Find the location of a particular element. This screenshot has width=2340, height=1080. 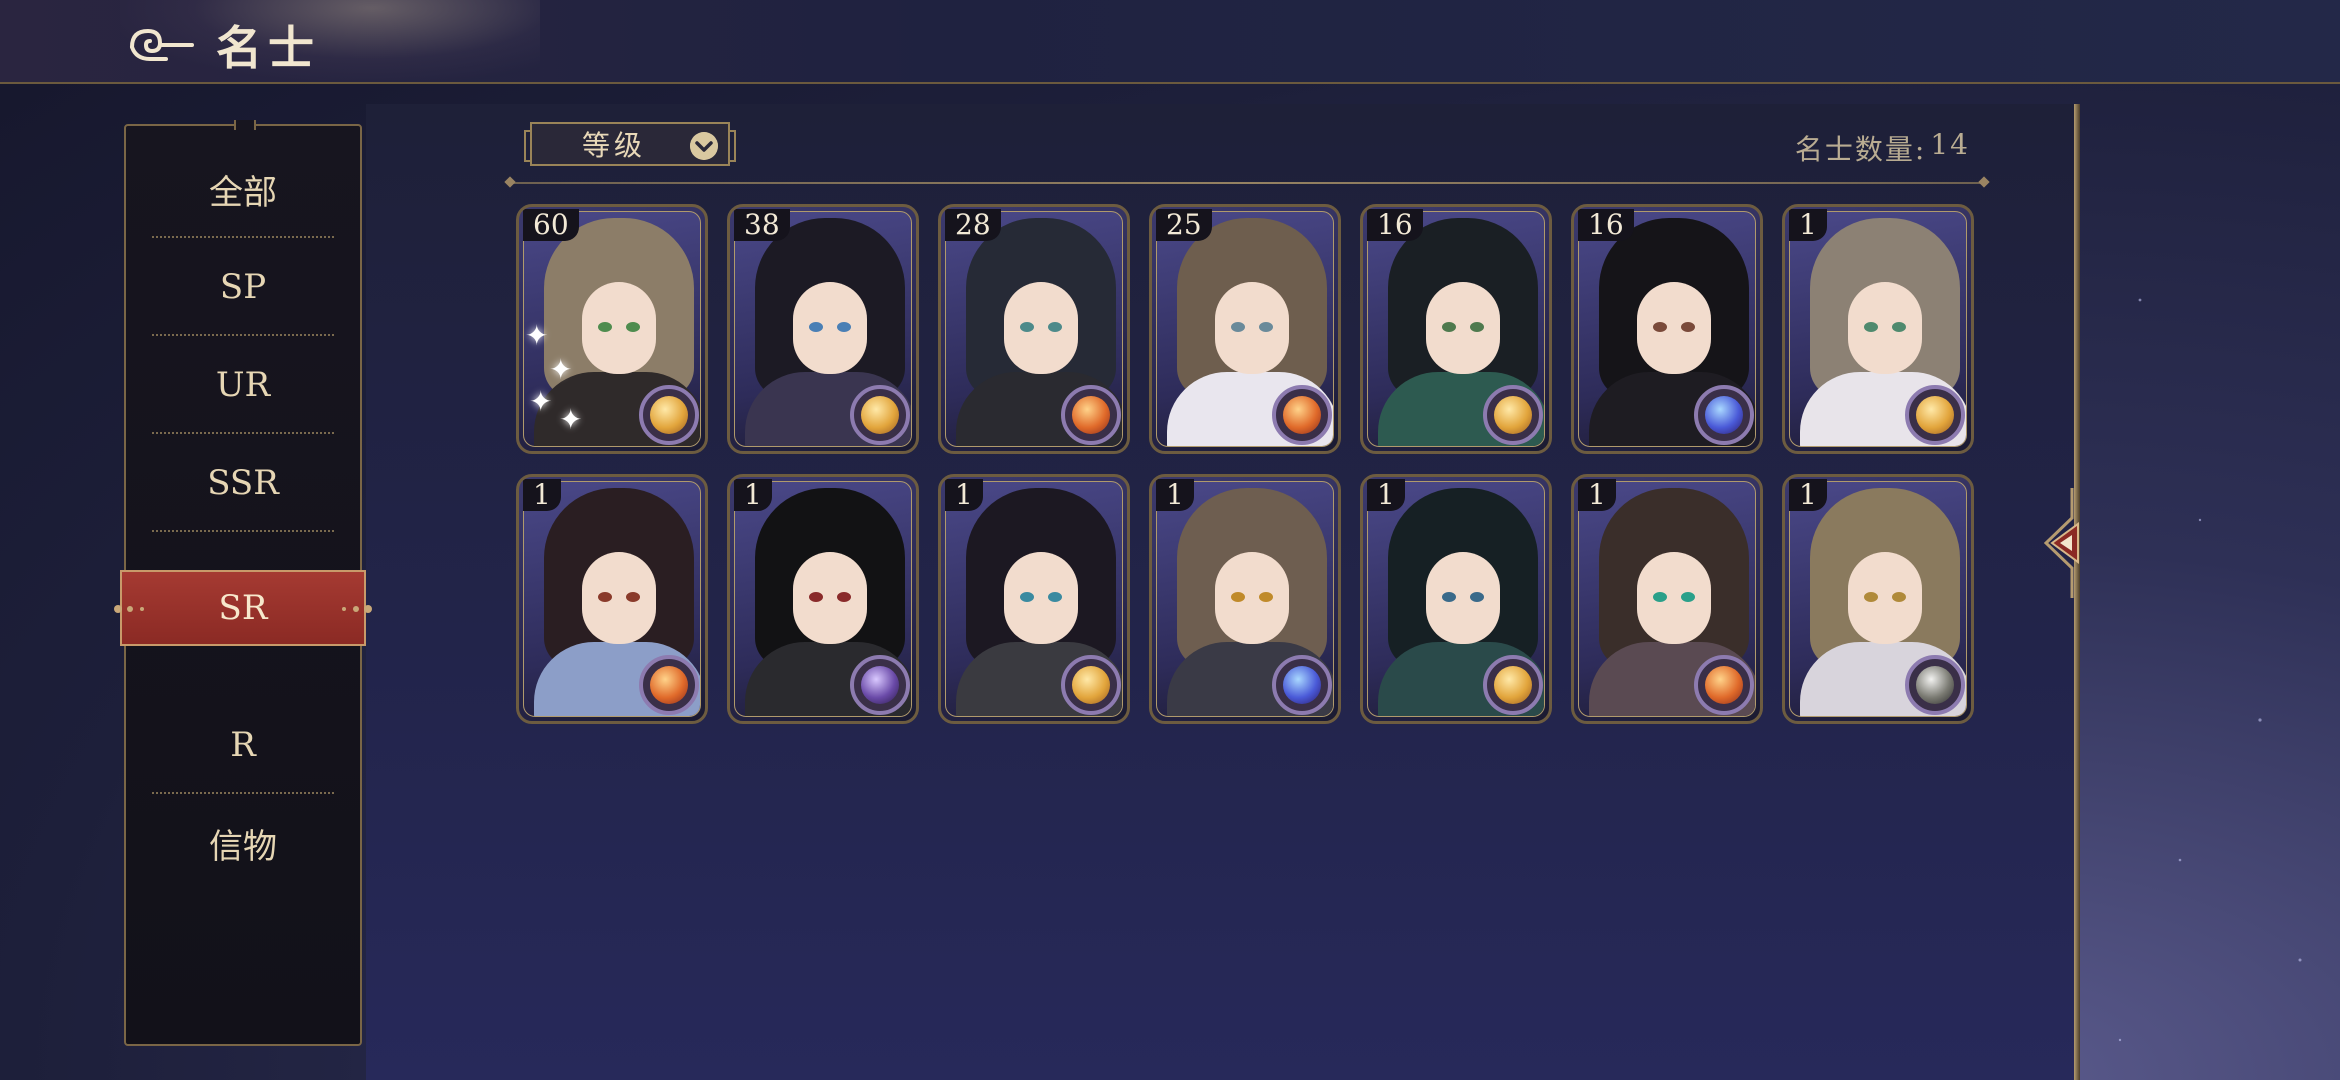

sidebar-item-label: SR is located at coordinates (243, 608).